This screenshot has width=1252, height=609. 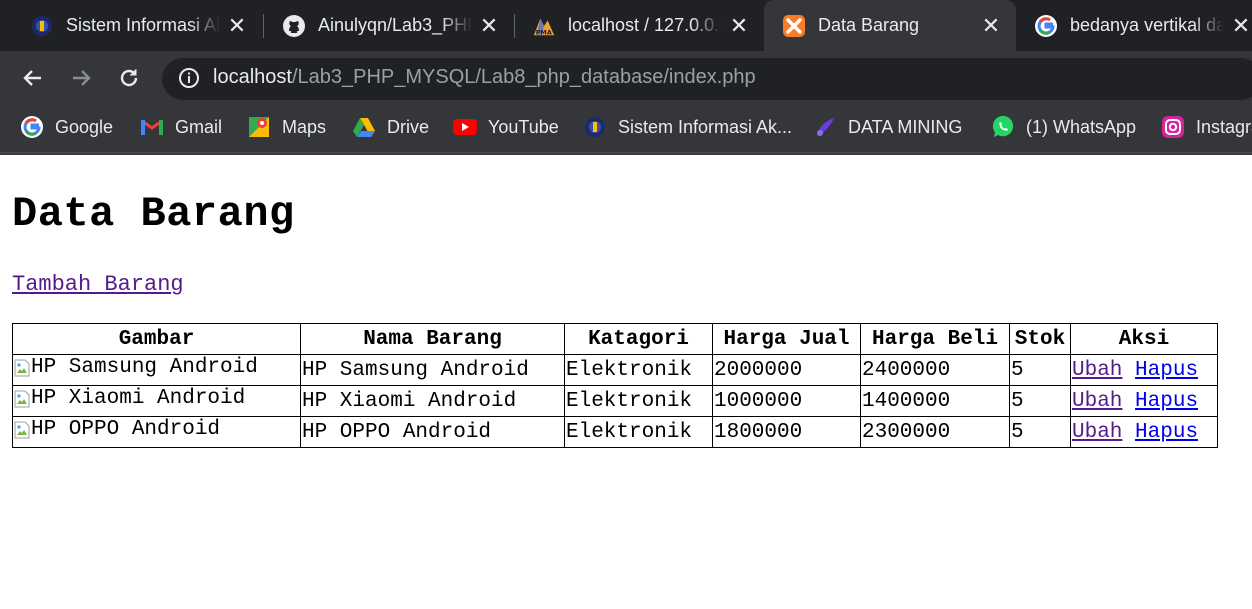 What do you see at coordinates (794, 26) in the screenshot?
I see `xampp-icon` at bounding box center [794, 26].